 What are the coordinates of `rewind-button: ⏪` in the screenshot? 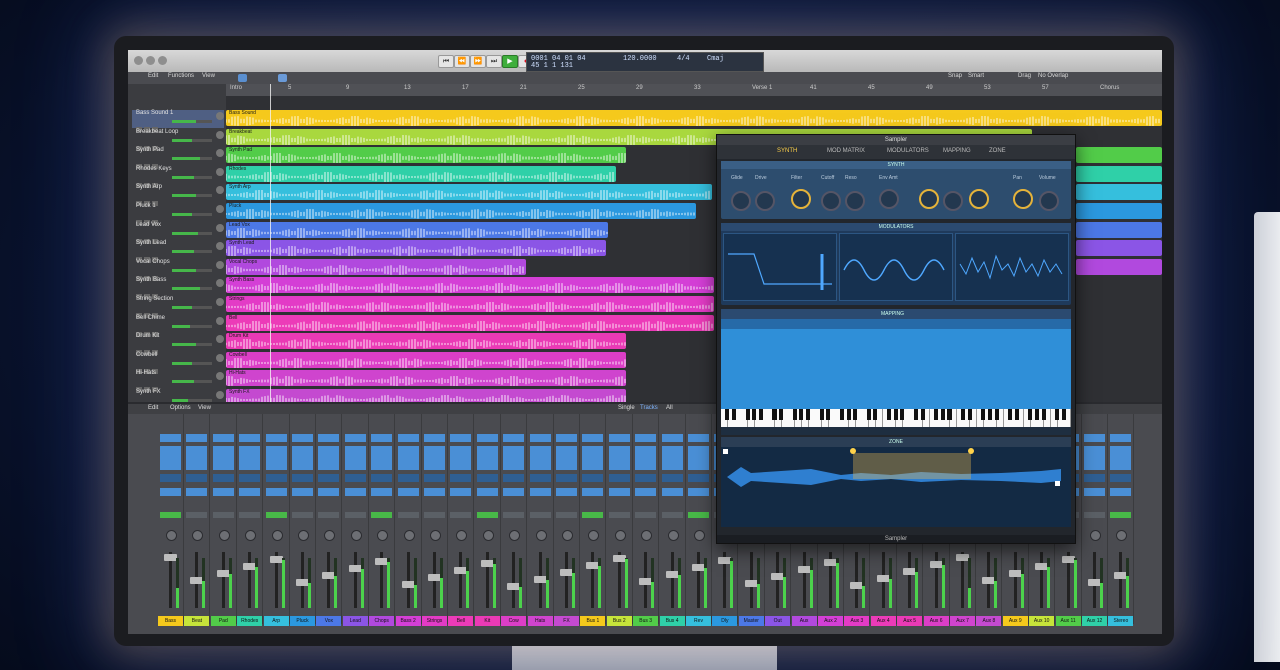 It's located at (462, 61).